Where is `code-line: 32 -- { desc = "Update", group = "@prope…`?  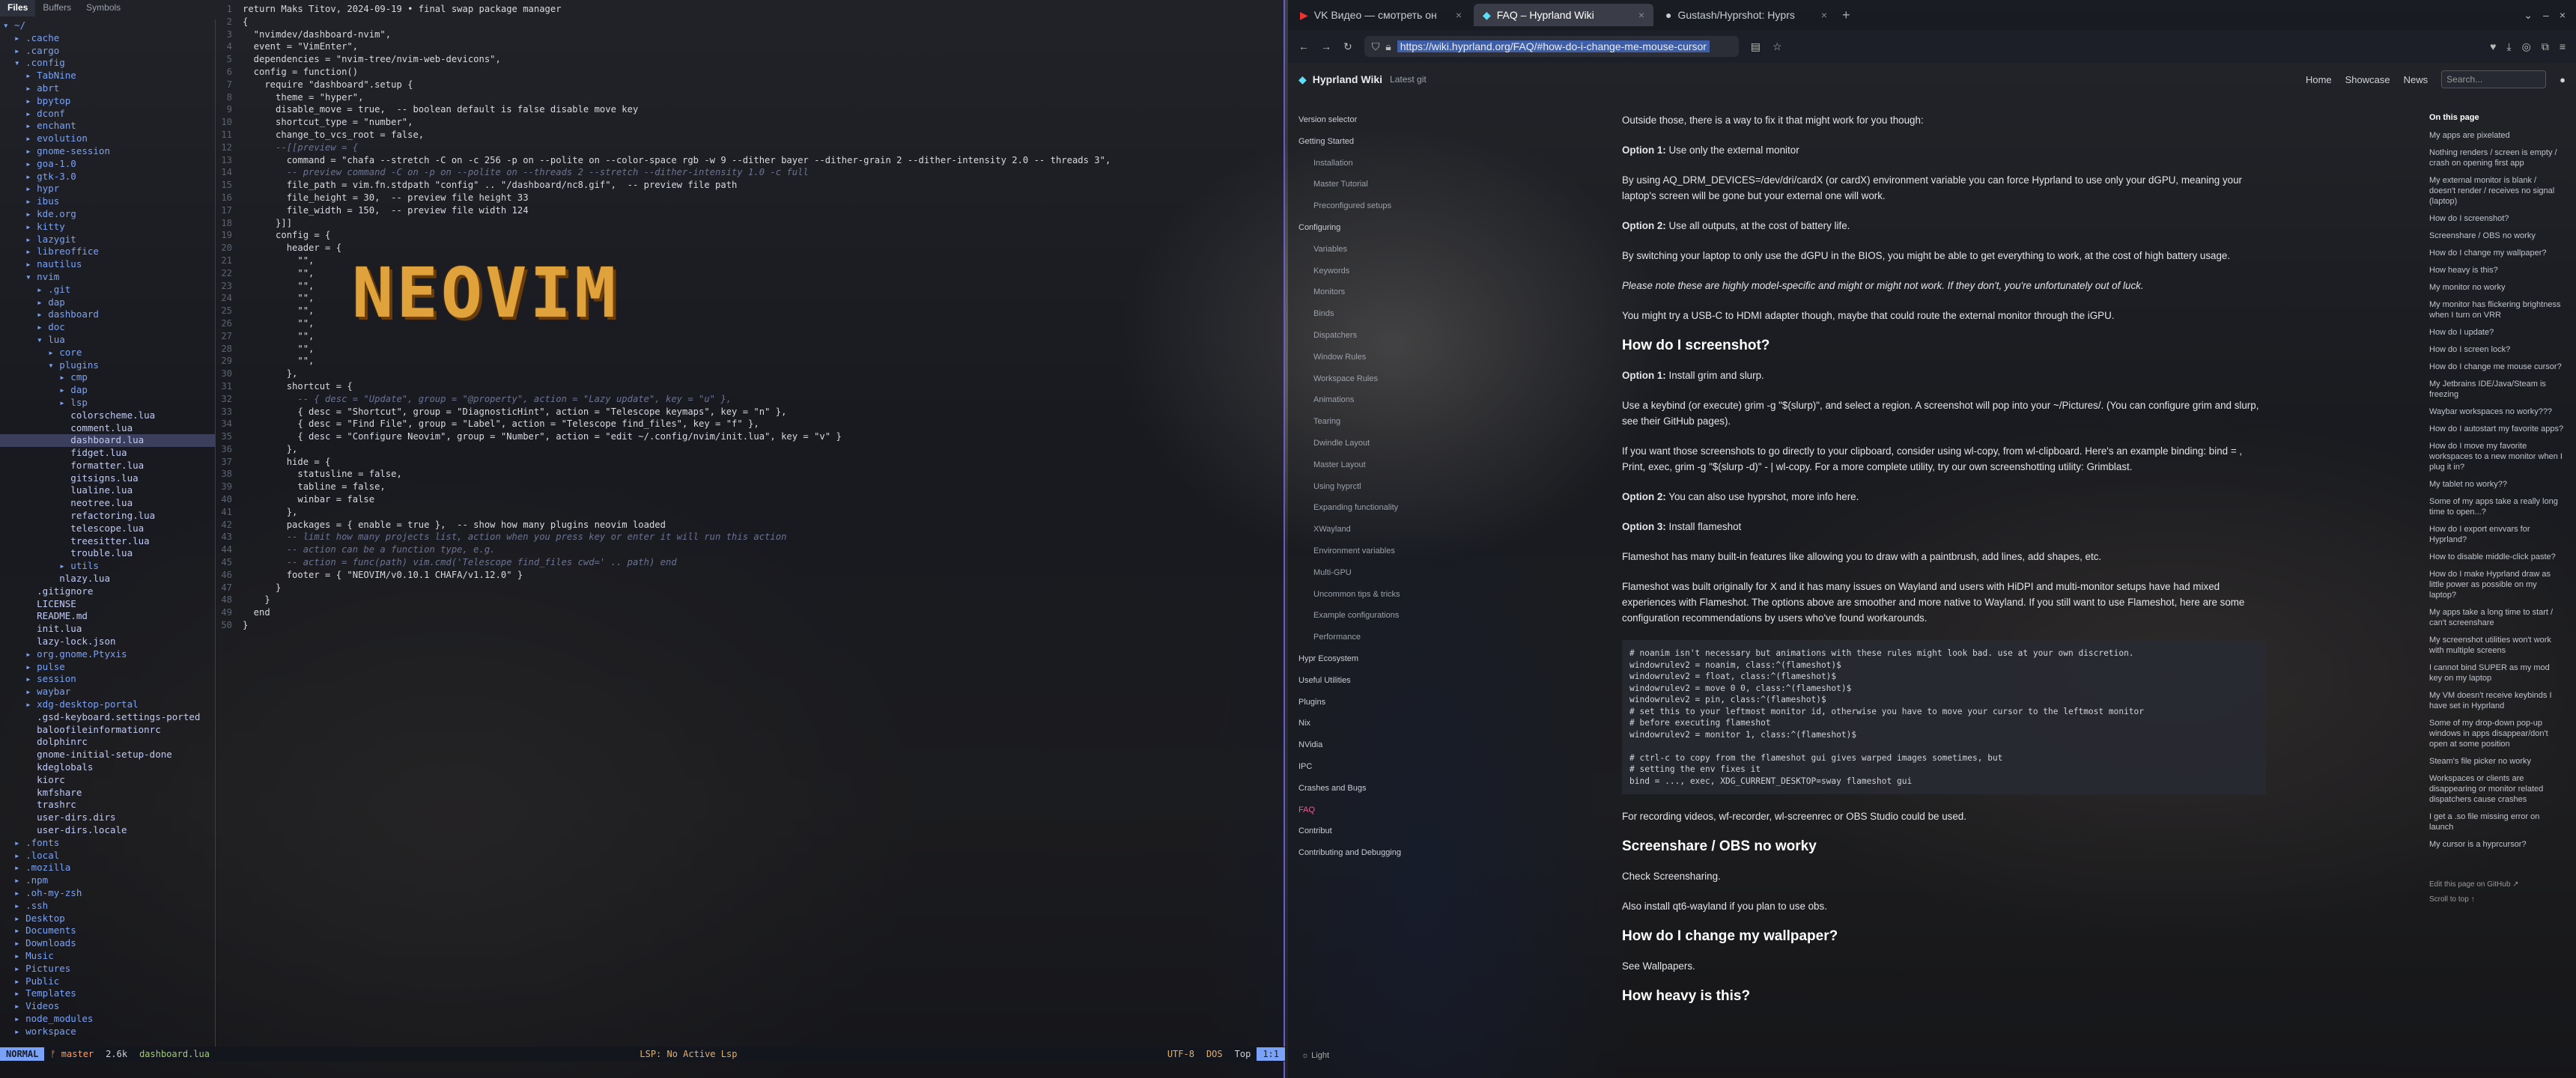 code-line: 32 -- { desc = "Update", group = "@prope… is located at coordinates (749, 399).